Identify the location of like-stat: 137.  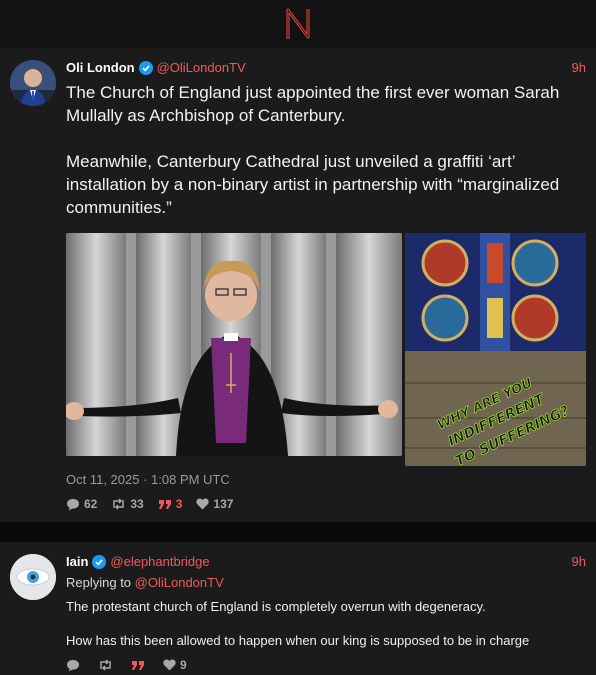
(214, 504).